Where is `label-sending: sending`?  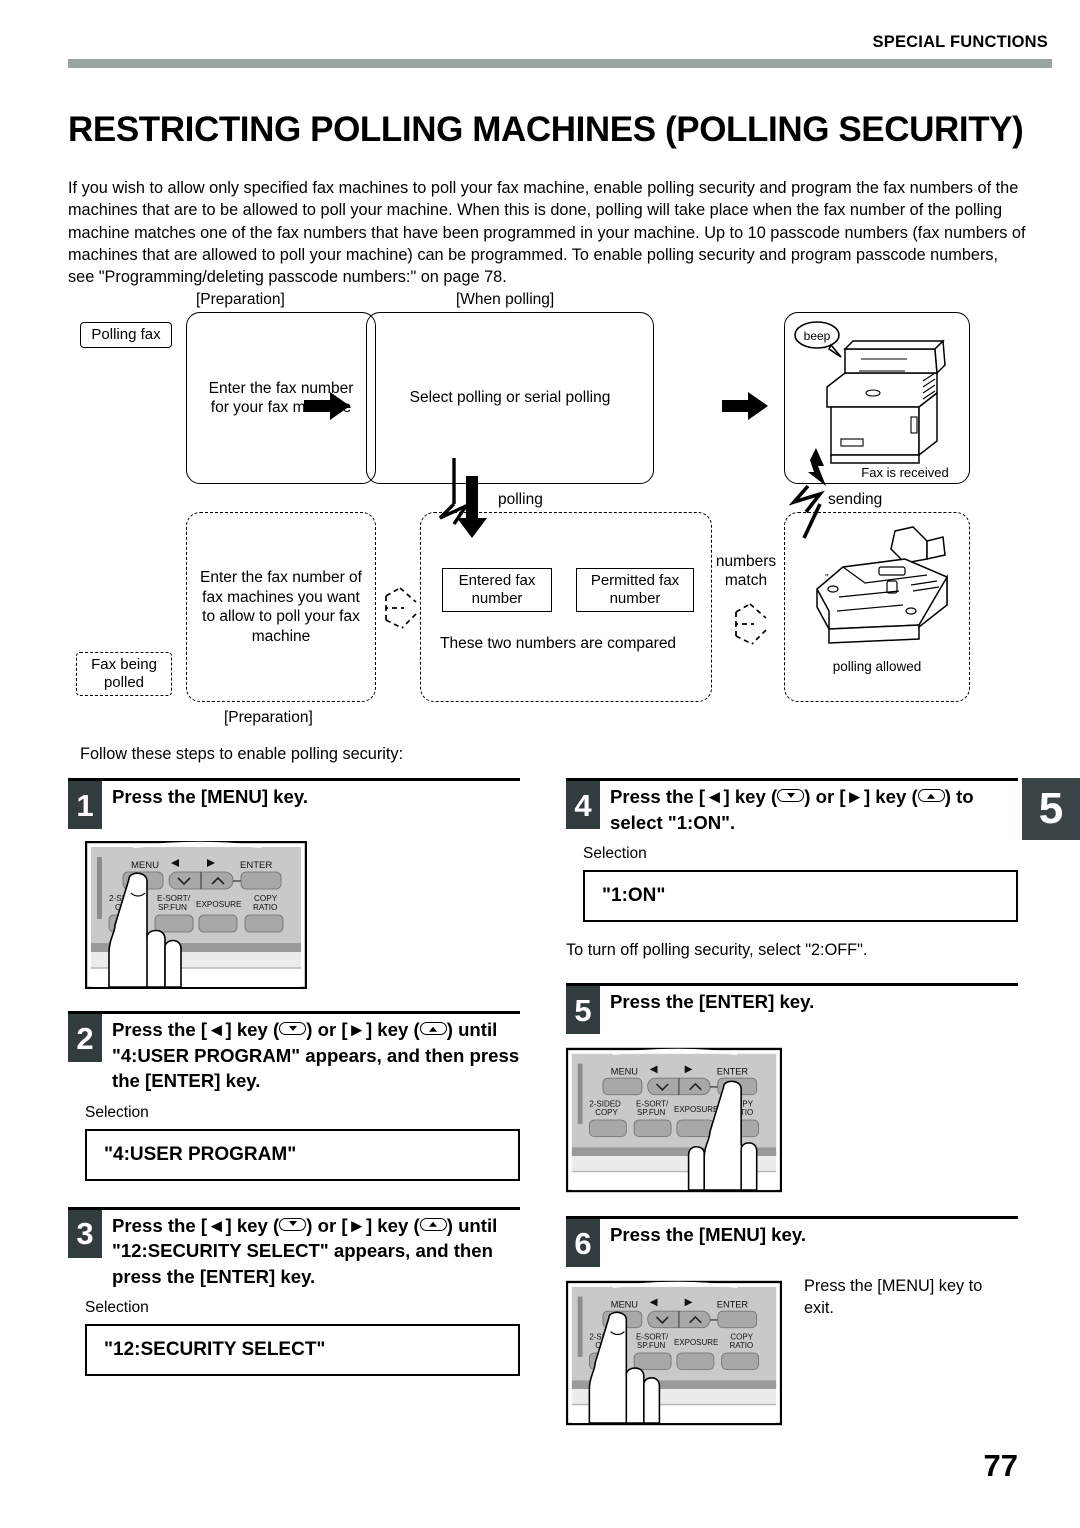 label-sending: sending is located at coordinates (855, 499).